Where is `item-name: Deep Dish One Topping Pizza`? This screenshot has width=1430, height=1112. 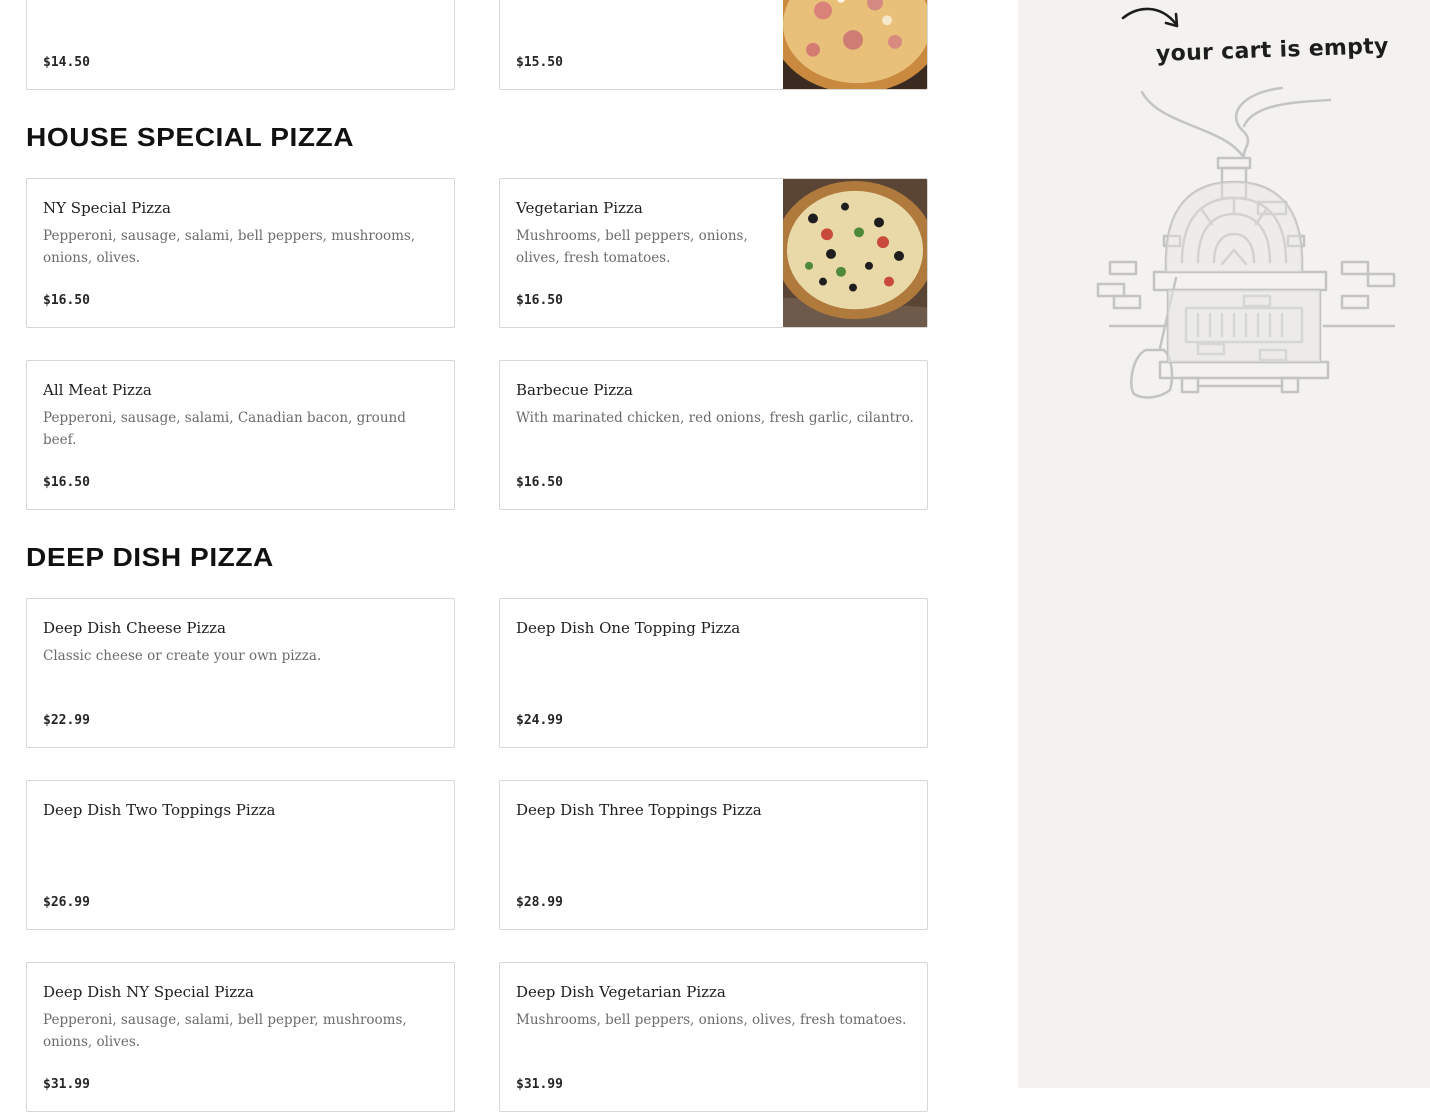
item-name: Deep Dish One Topping Pizza is located at coordinates (628, 628).